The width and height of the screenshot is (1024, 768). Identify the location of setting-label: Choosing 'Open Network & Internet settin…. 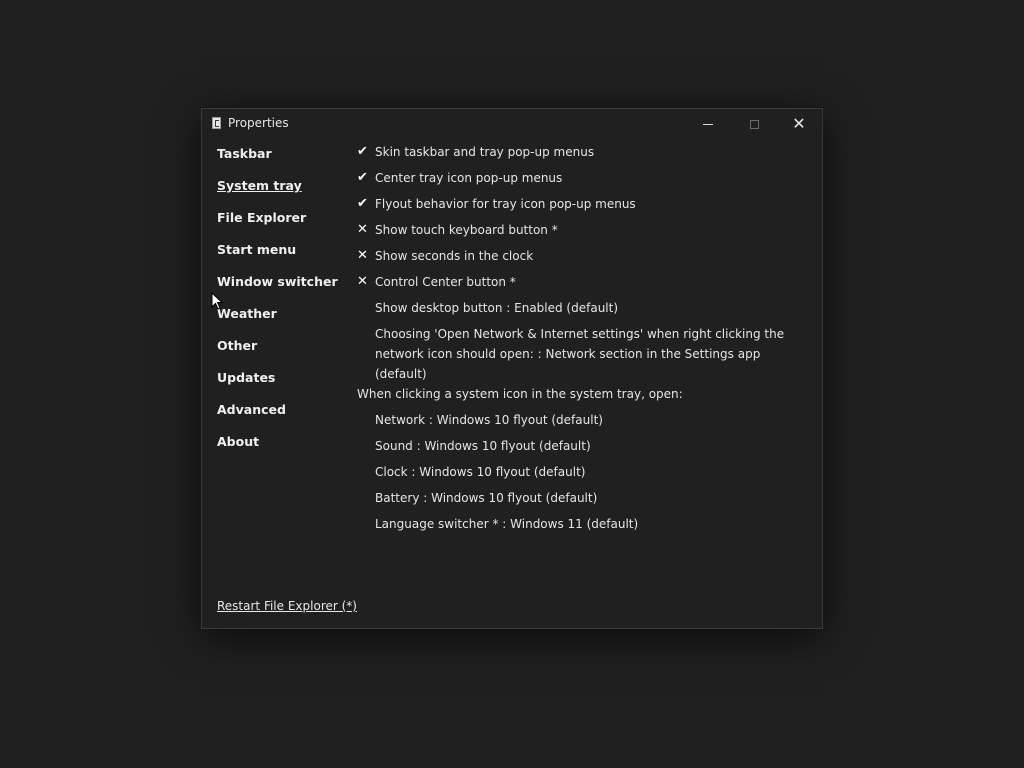
(580, 354).